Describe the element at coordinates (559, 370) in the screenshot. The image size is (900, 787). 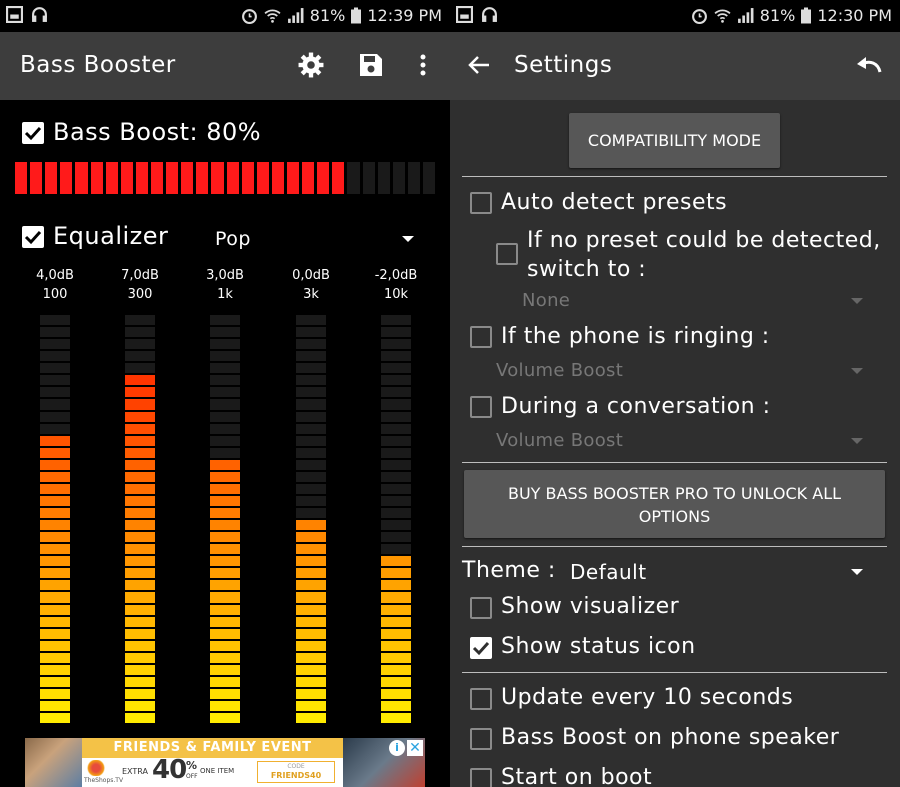
I see `phone-ringing-dropdown: Volume Boost` at that location.